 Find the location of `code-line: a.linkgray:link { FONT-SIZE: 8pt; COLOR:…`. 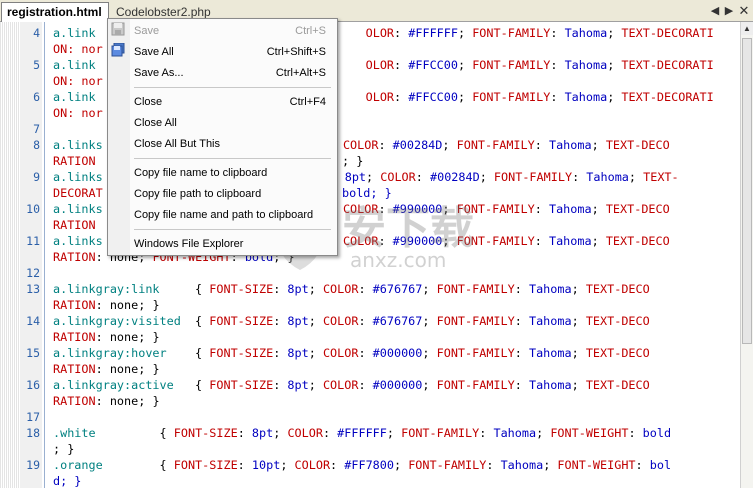

code-line: a.linkgray:link { FONT-SIZE: 8pt; COLOR:… is located at coordinates (351, 289).